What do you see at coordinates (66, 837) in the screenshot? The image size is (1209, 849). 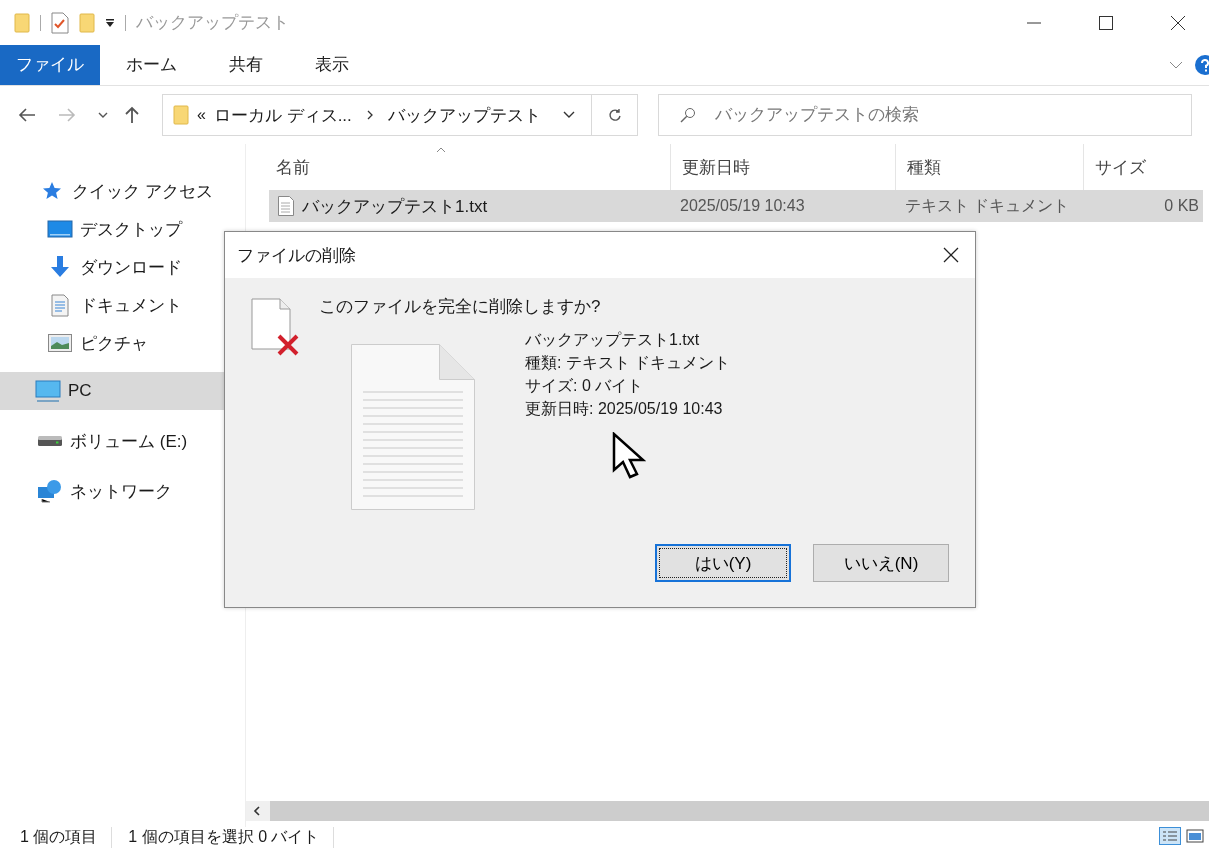 I see `status-text: 1 個の項目` at bounding box center [66, 837].